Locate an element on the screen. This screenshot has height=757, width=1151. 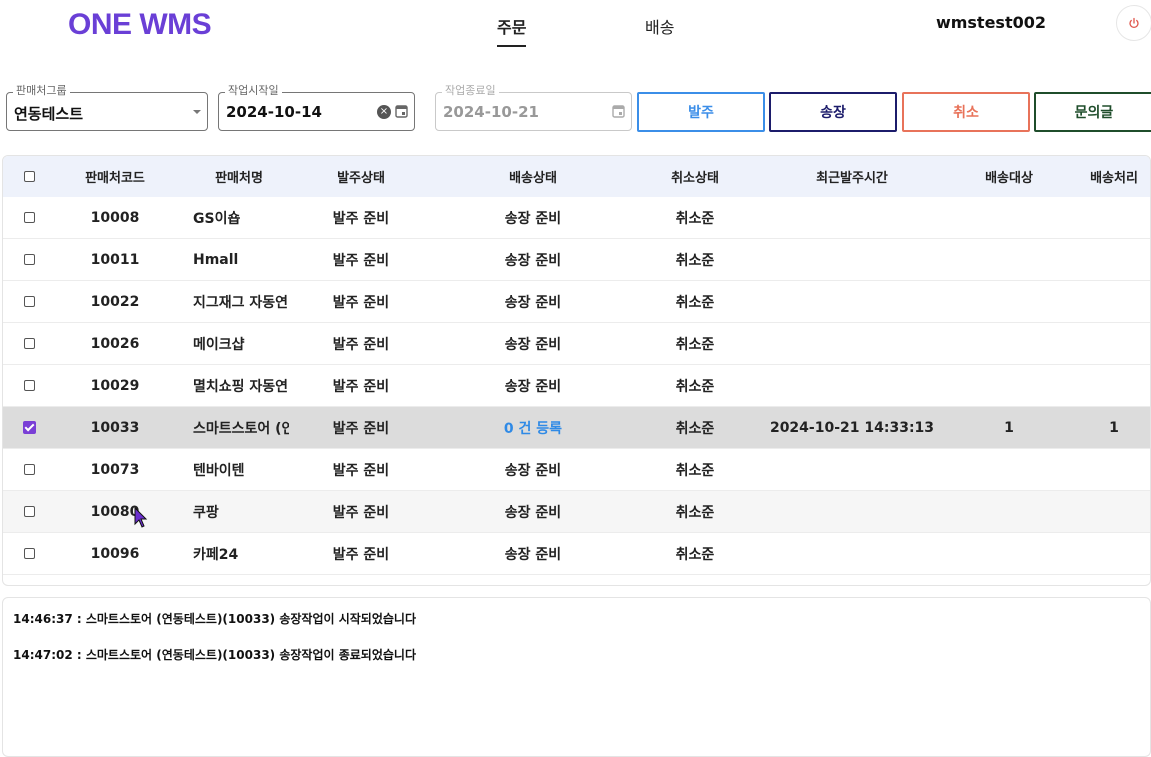
header-ship-target: 배송대상 is located at coordinates (1009, 178).